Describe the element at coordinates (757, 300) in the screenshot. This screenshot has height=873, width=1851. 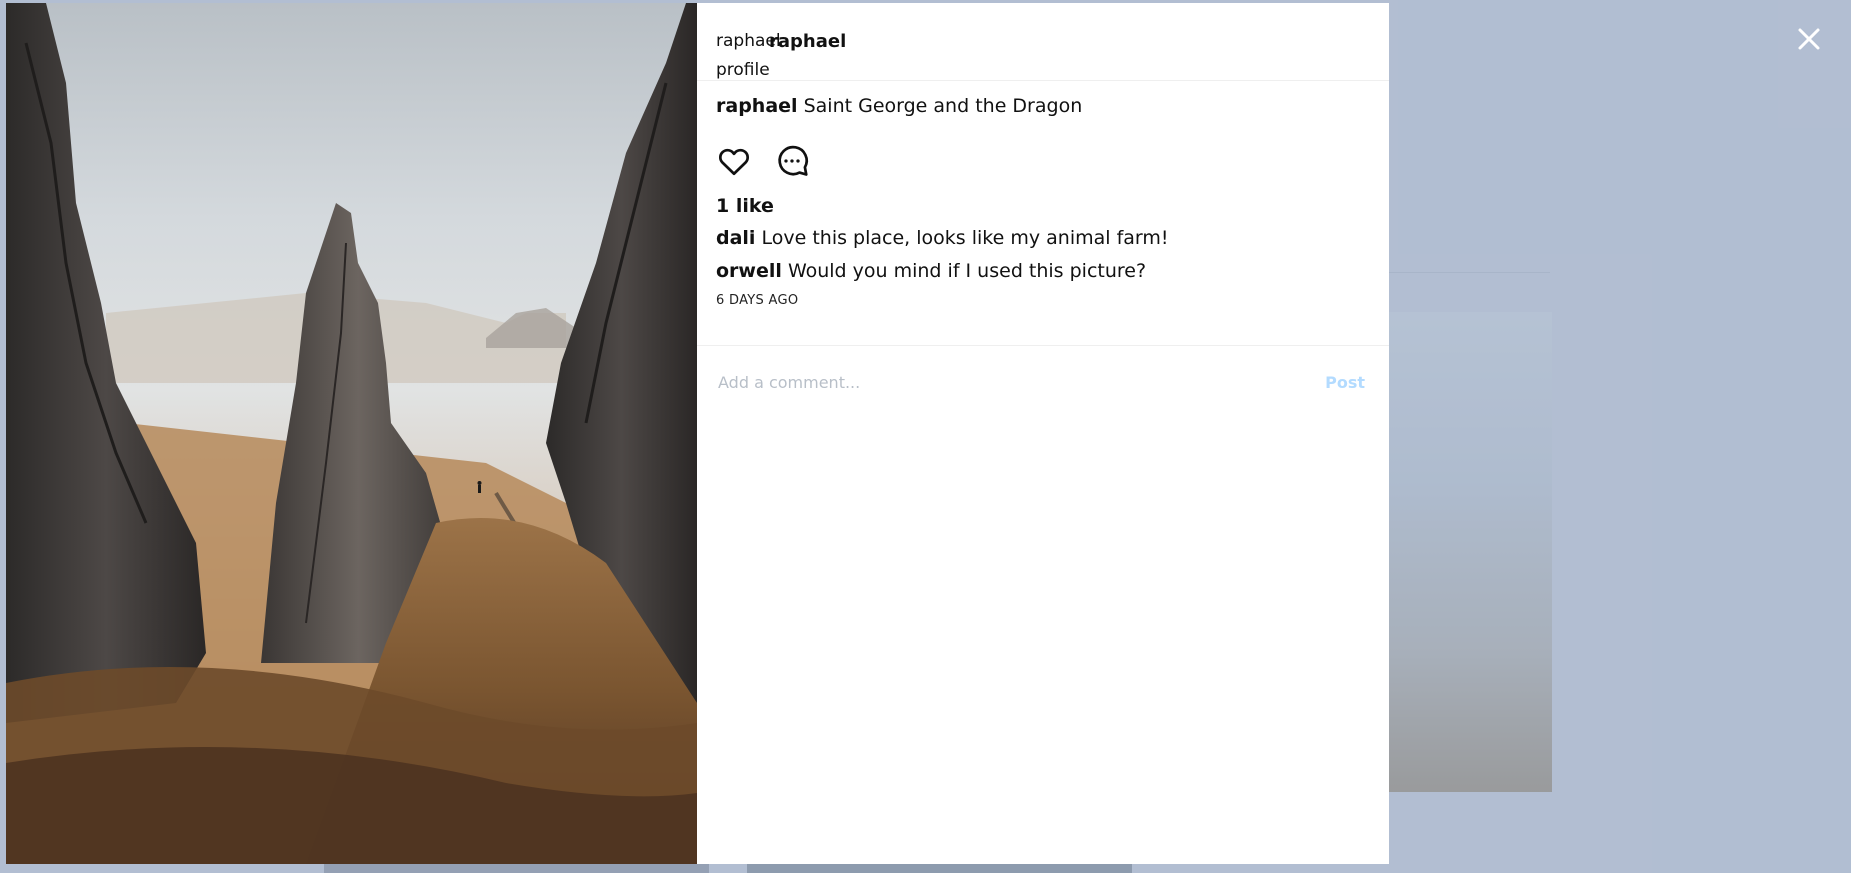
I see `post-timestamp: 6 DAYS AGO` at that location.